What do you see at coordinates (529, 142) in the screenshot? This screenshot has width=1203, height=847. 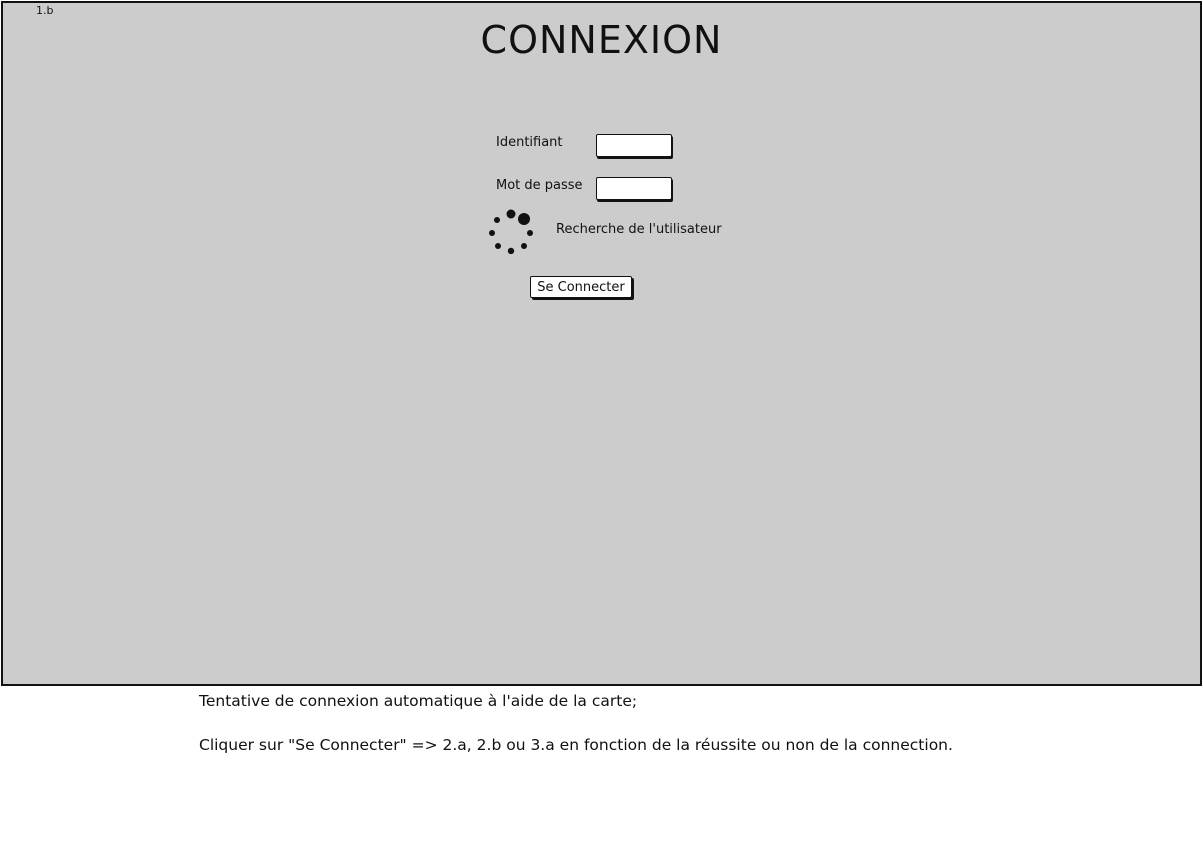 I see `username-label: Identifiant` at bounding box center [529, 142].